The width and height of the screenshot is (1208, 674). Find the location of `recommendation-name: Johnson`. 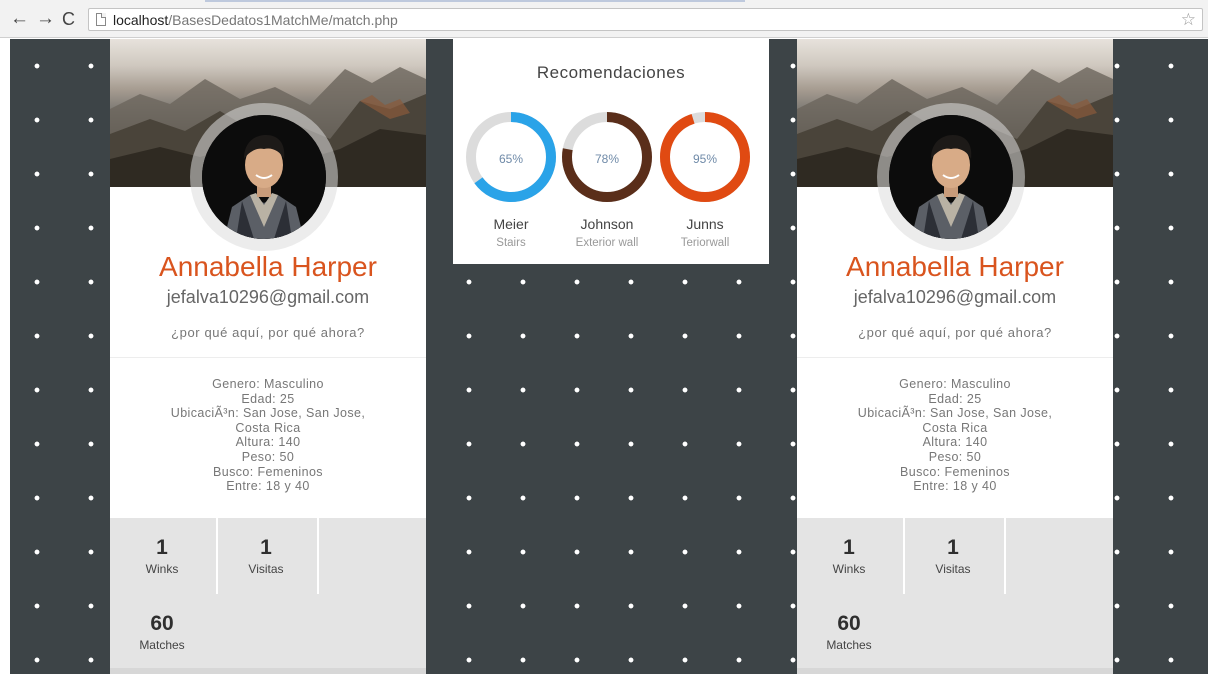

recommendation-name: Johnson is located at coordinates (607, 224).